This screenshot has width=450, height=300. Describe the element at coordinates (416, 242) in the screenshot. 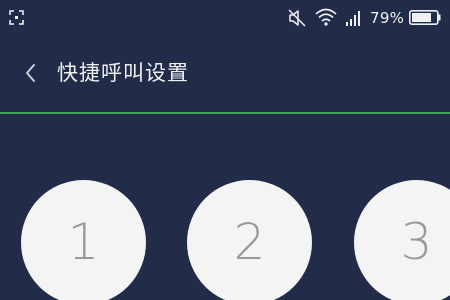

I see `speed-dial-number: 3` at that location.